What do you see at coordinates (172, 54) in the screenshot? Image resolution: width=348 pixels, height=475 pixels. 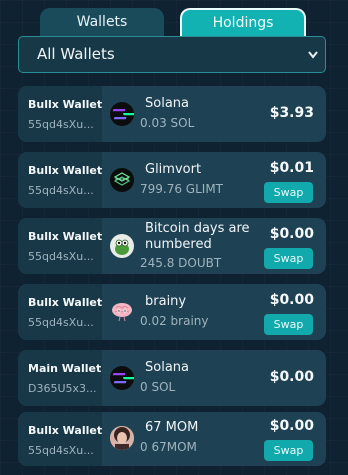 I see `wallet-select: All Wallets` at bounding box center [172, 54].